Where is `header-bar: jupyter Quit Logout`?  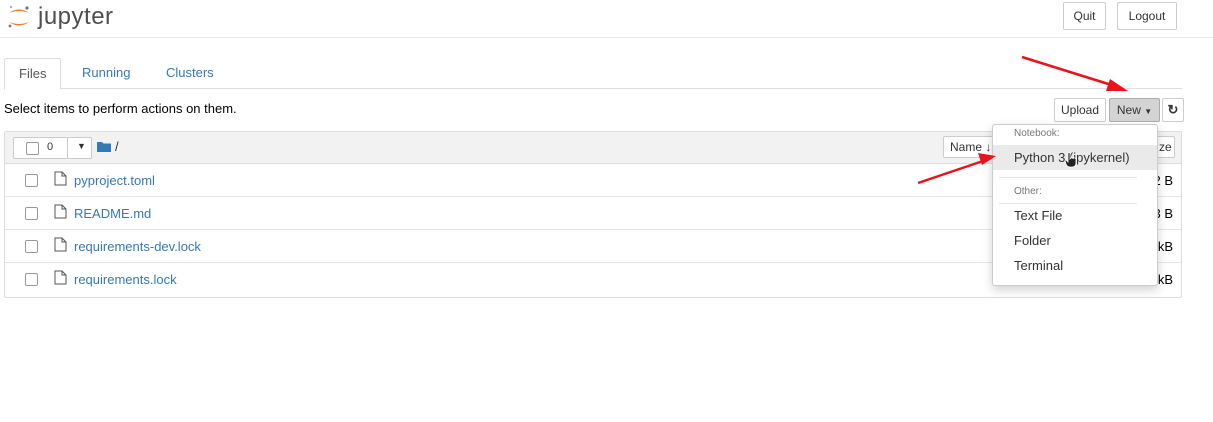 header-bar: jupyter Quit Logout is located at coordinates (606, 19).